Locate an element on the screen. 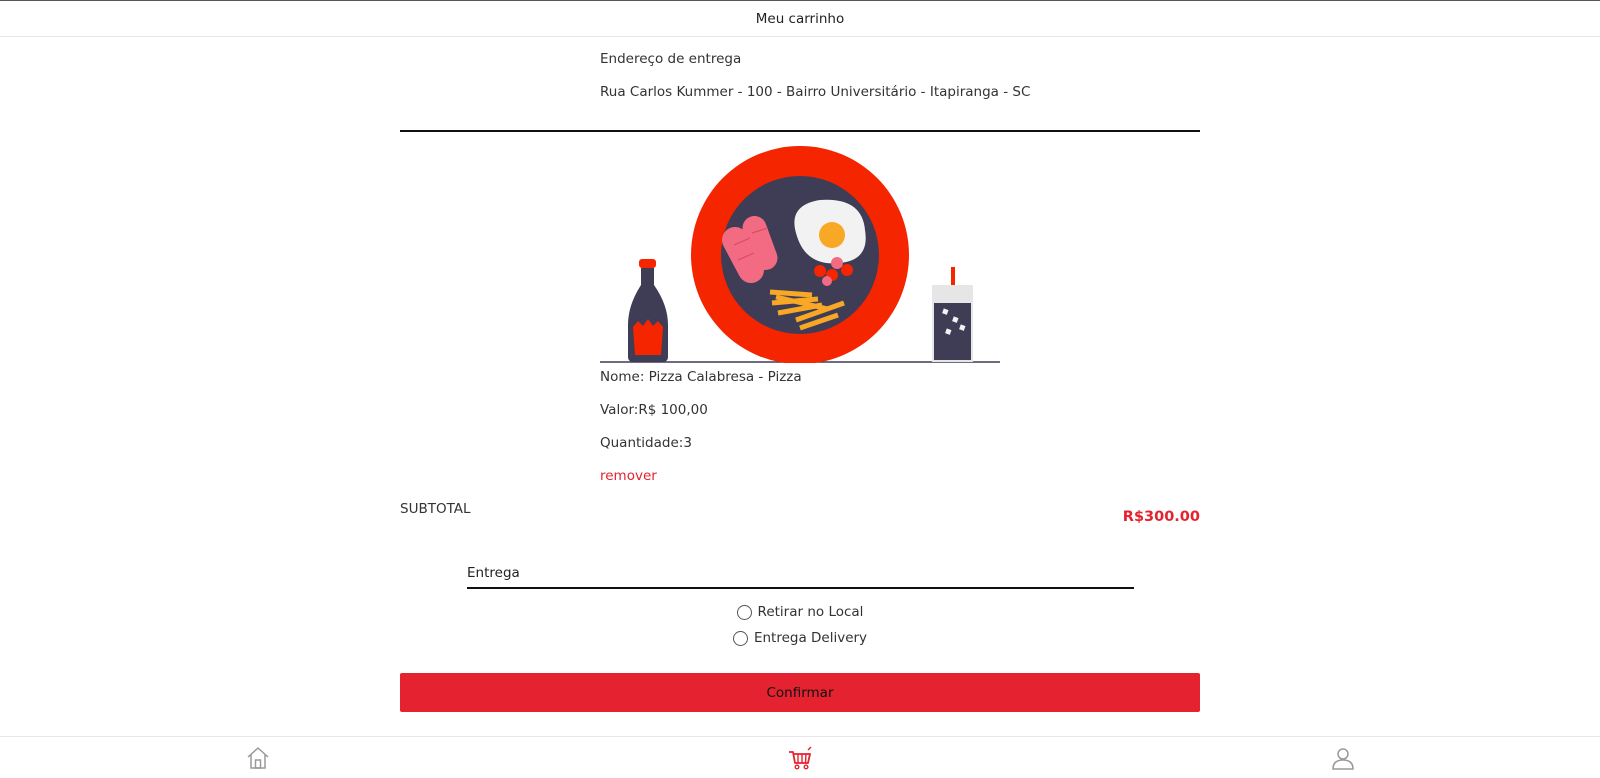  pickup-label: Retirar no Local is located at coordinates (810, 612).